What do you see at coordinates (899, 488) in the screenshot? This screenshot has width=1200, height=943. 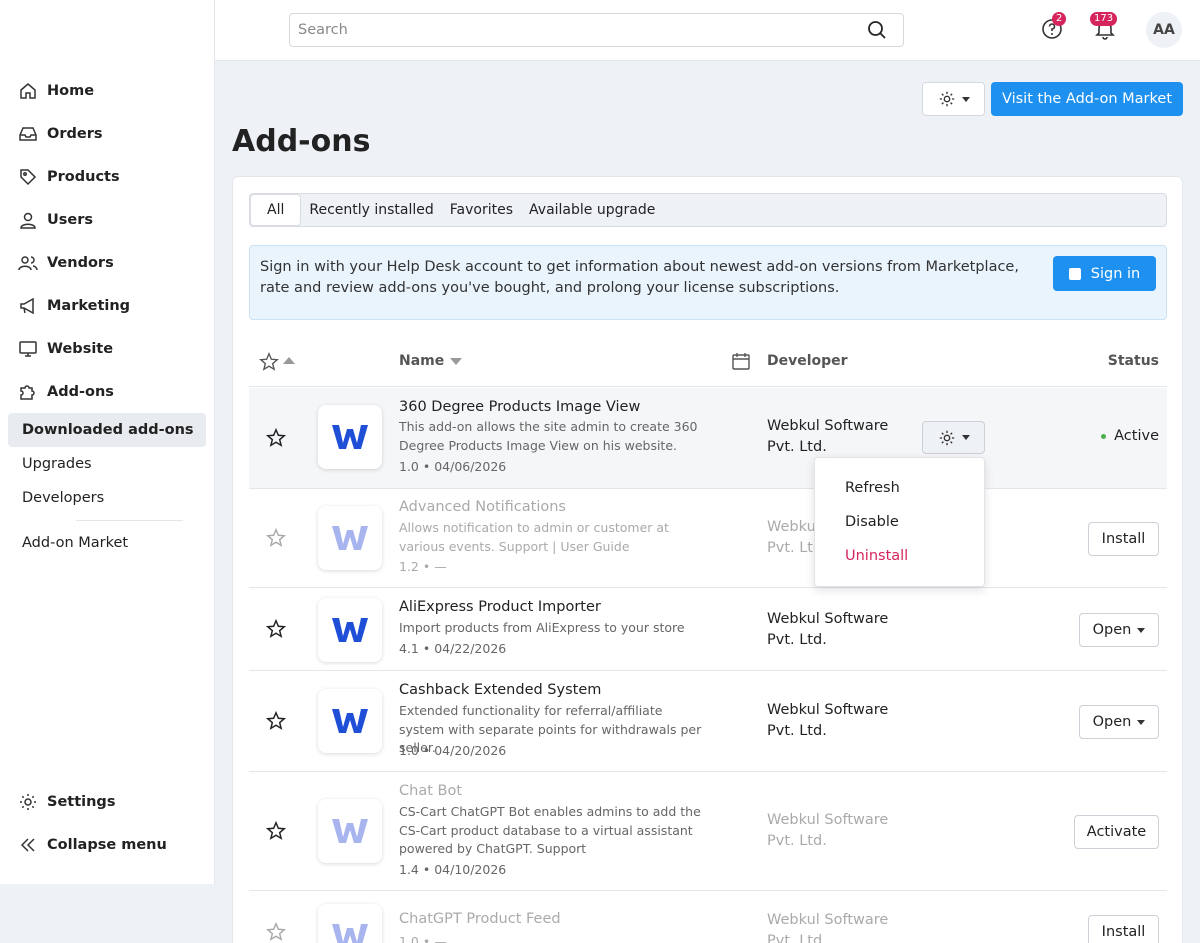 I see `refresh-menu-item: Refresh` at bounding box center [899, 488].